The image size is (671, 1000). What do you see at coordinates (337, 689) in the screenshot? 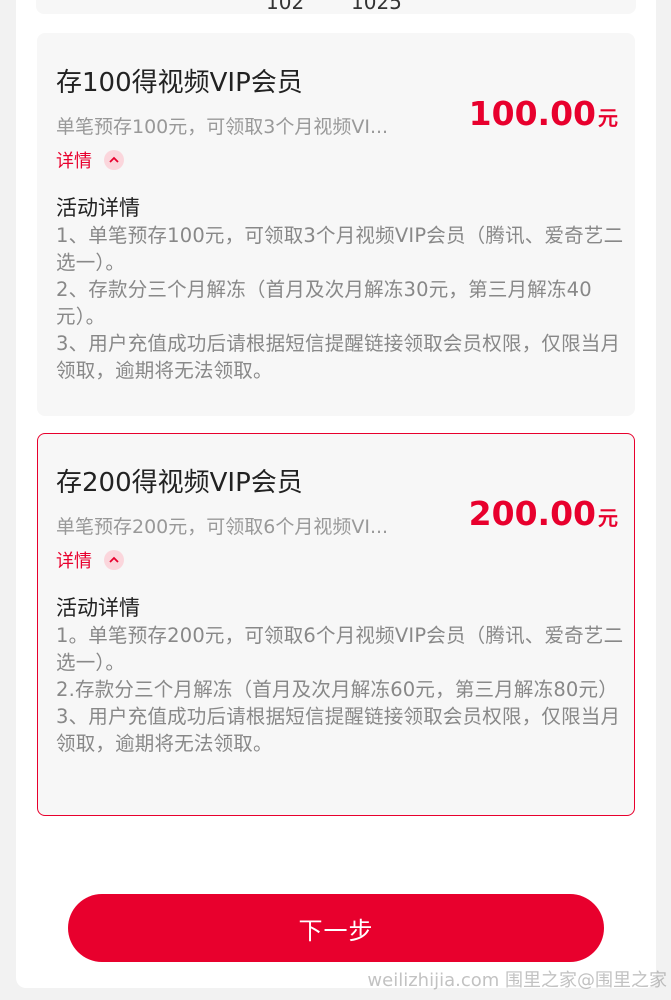
I see `detail-line: 2.存款分三个月解冻（首月及次月解冻60元，第三月解冻80元）` at bounding box center [337, 689].